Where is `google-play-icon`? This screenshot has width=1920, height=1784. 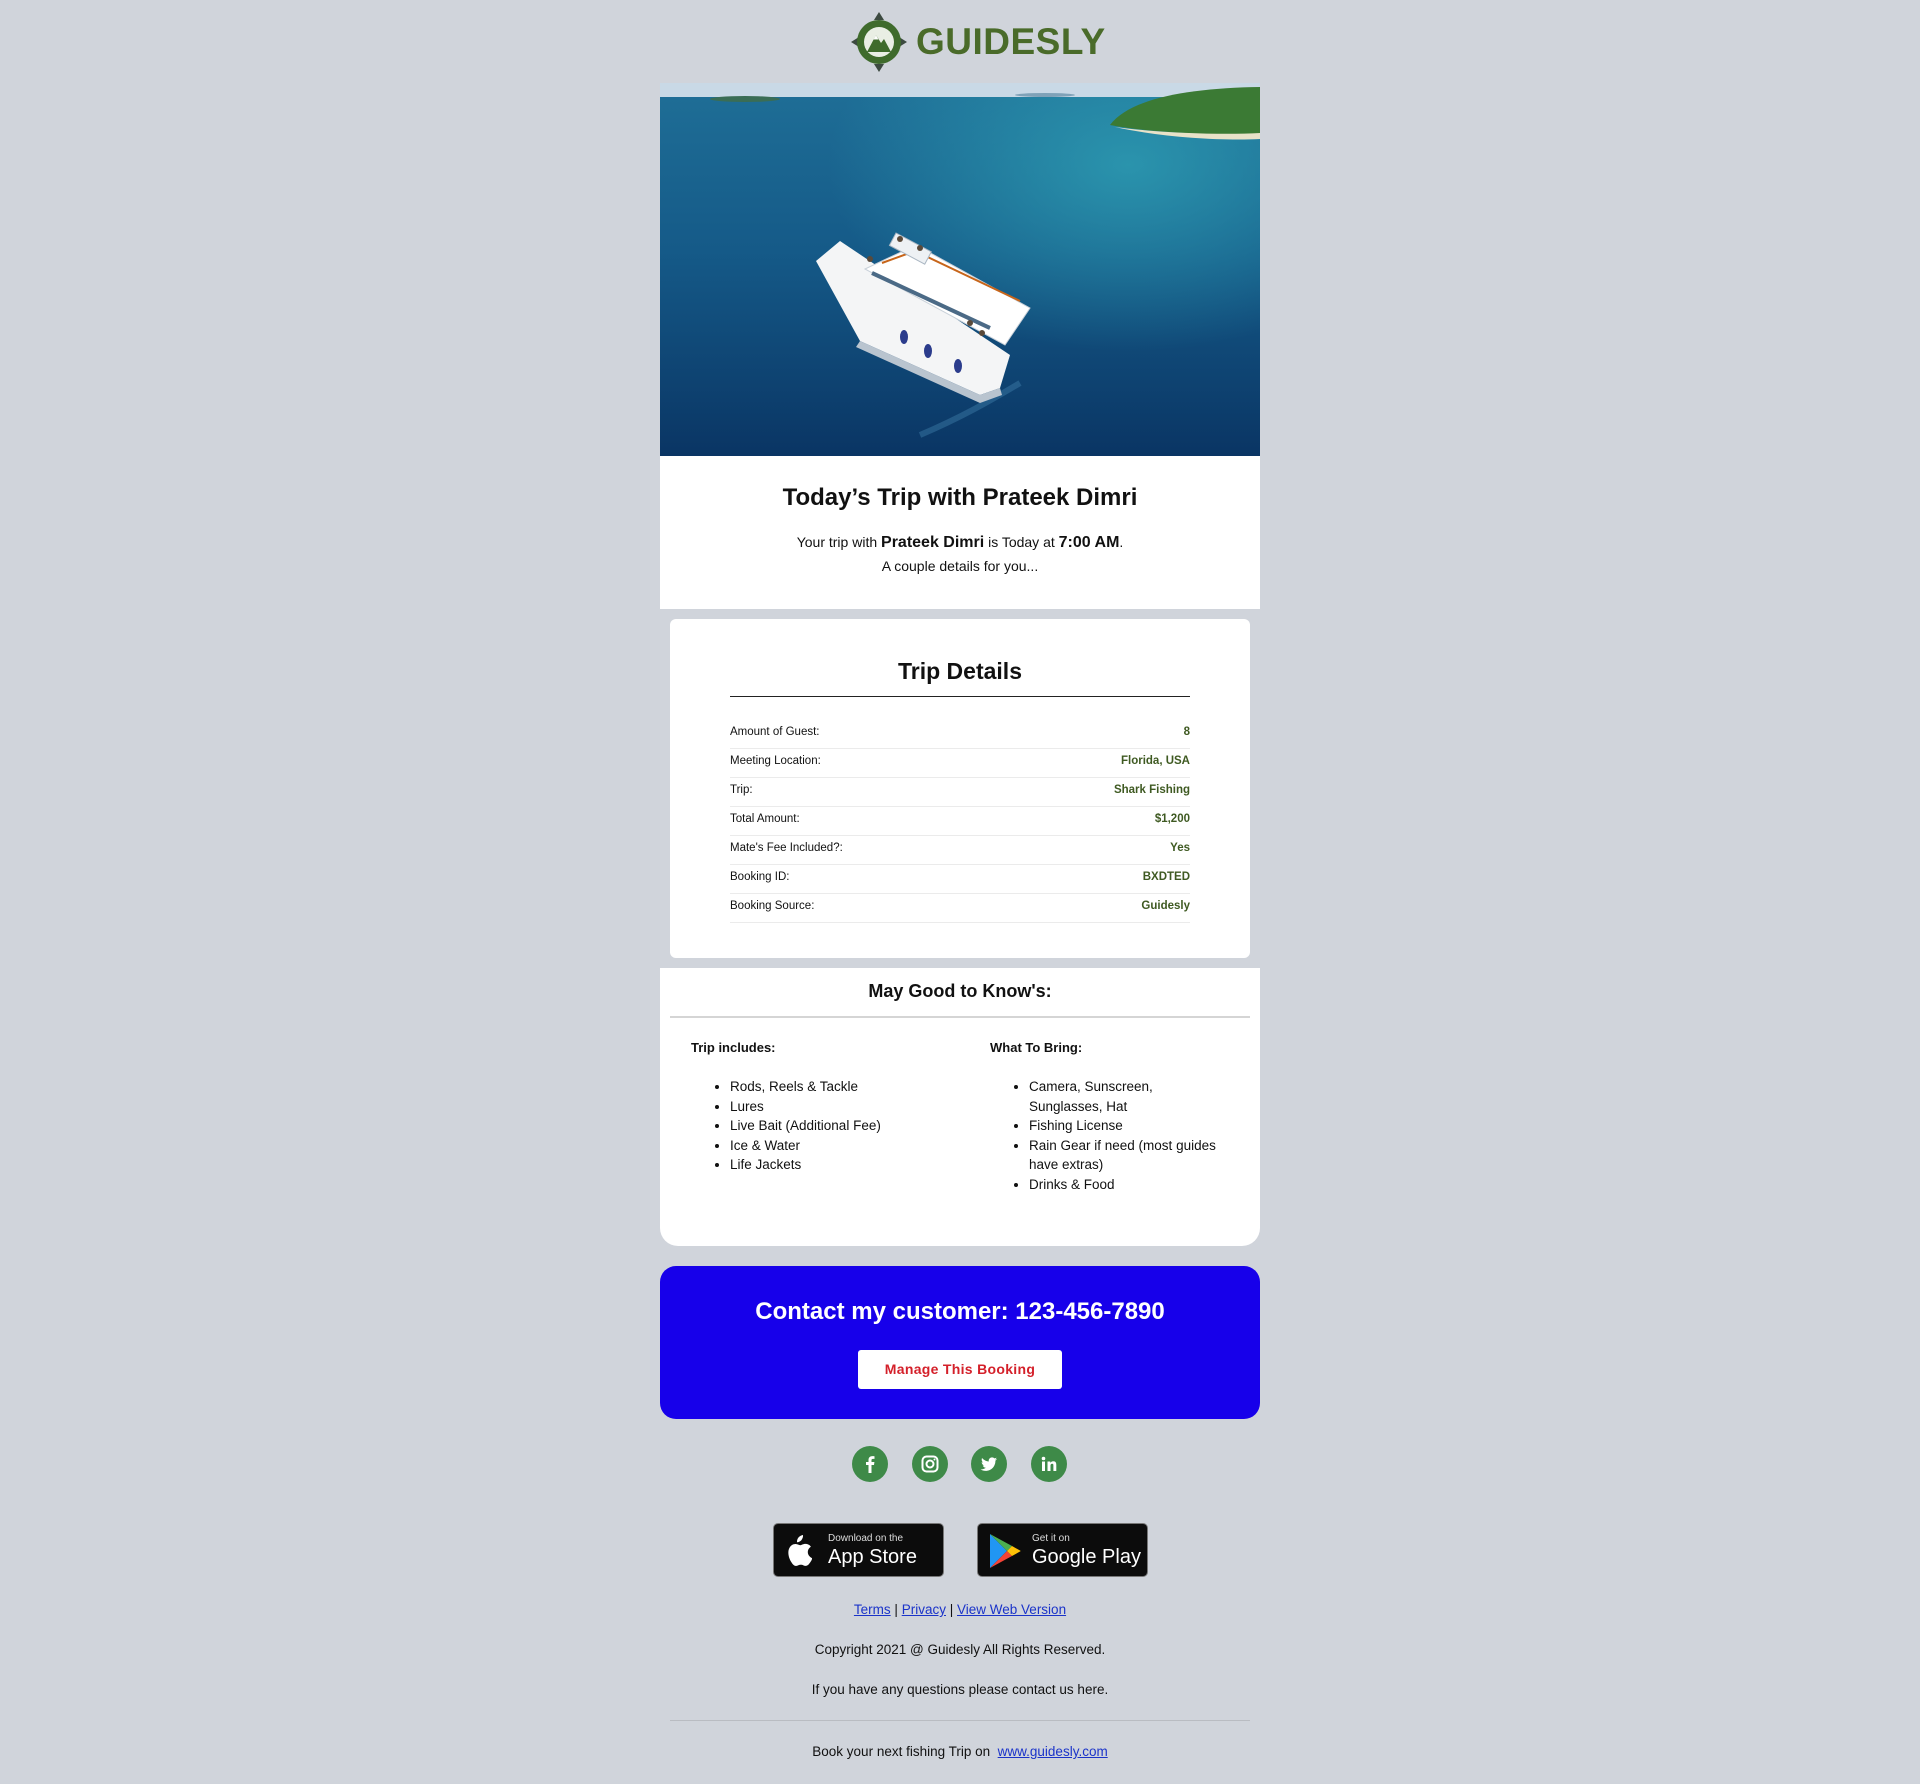 google-play-icon is located at coordinates (1005, 1551).